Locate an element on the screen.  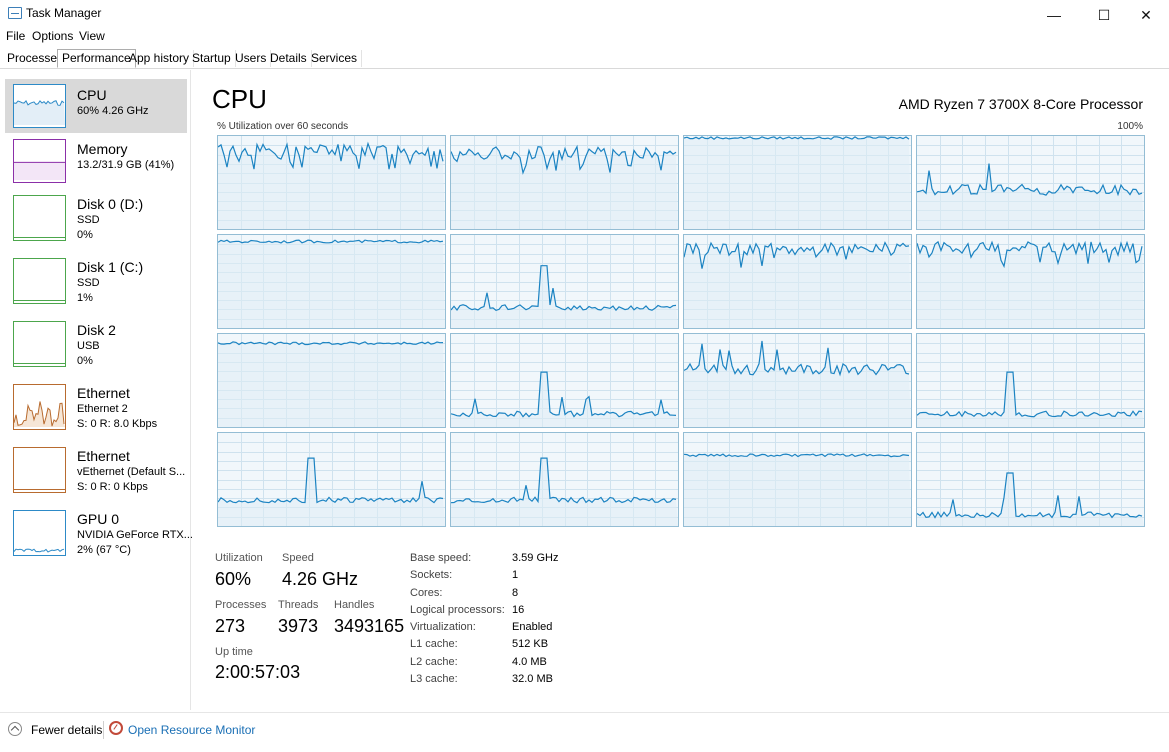
spec-value: 8 is located at coordinates (515, 593).